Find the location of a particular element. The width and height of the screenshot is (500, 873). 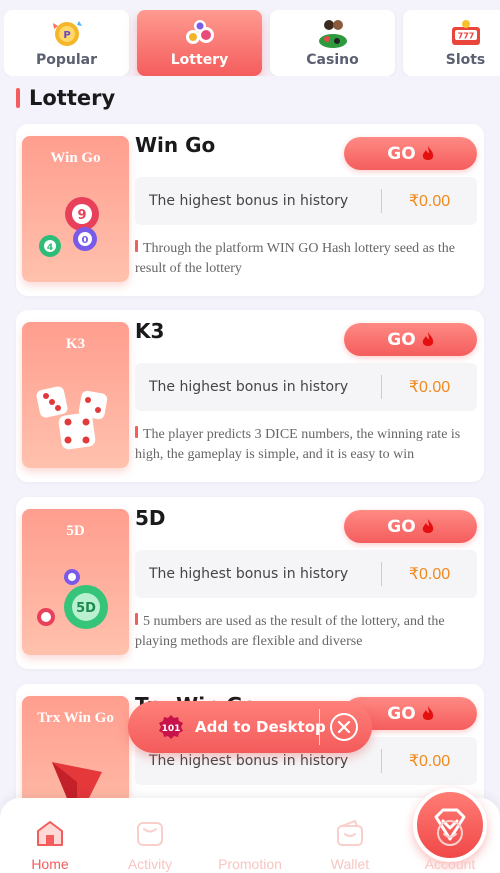

nav-label: Wallet is located at coordinates (350, 864).